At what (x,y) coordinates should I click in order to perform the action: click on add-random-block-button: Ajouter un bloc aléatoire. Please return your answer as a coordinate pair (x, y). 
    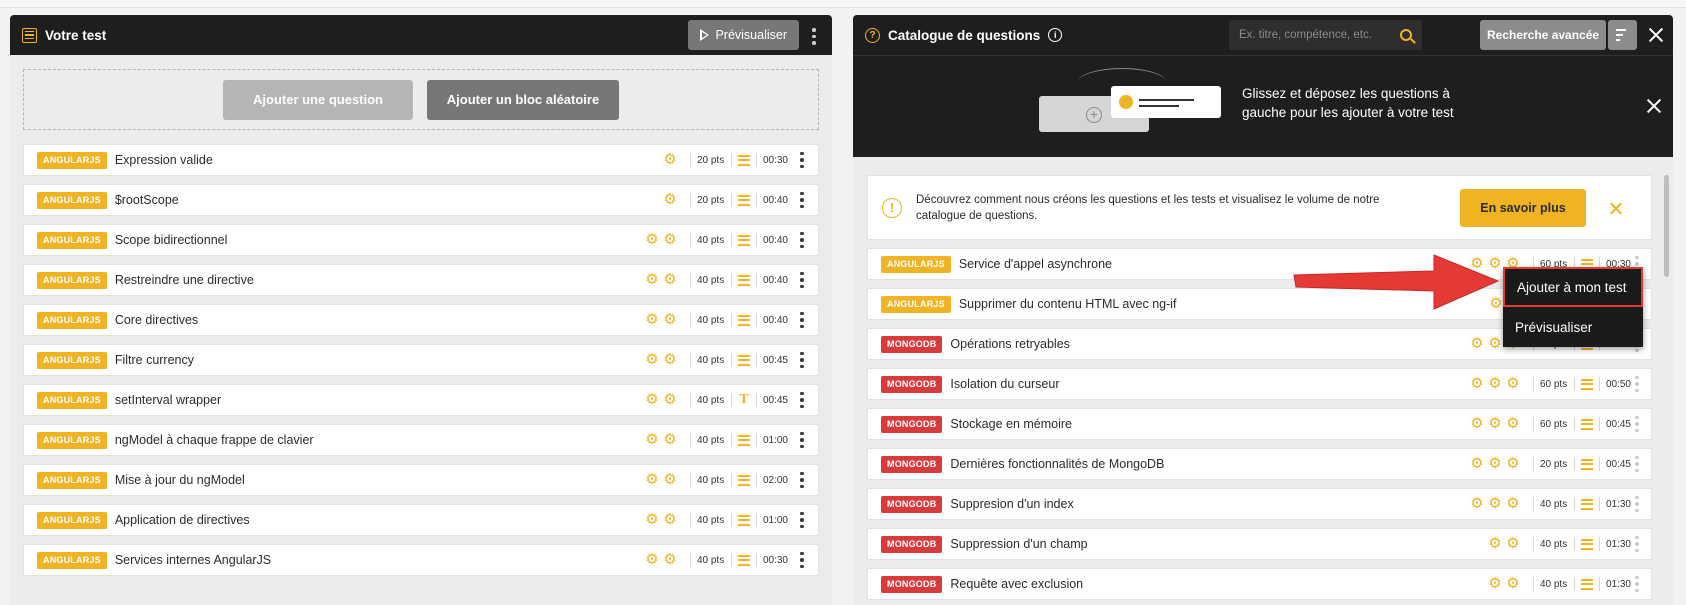
    Looking at the image, I should click on (523, 99).